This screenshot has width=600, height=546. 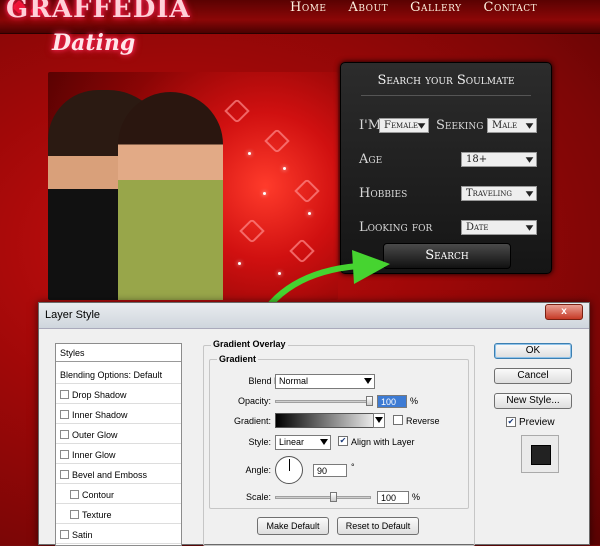 I want to click on gradient-label: Gradient:, so click(x=252, y=421).